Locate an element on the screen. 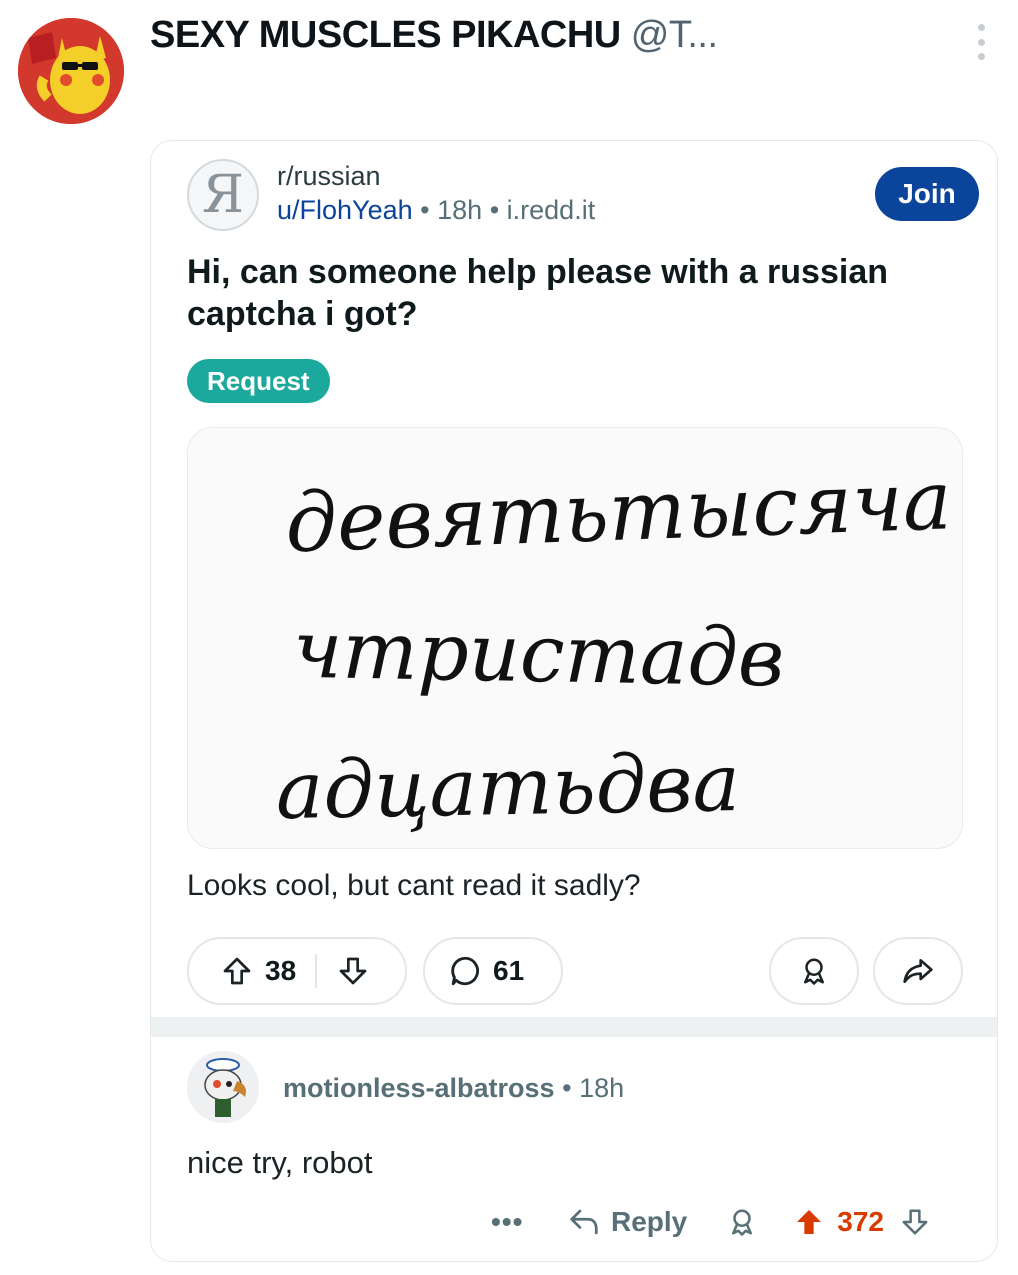 The image size is (1018, 1275). downvote-icon is located at coordinates (353, 971).